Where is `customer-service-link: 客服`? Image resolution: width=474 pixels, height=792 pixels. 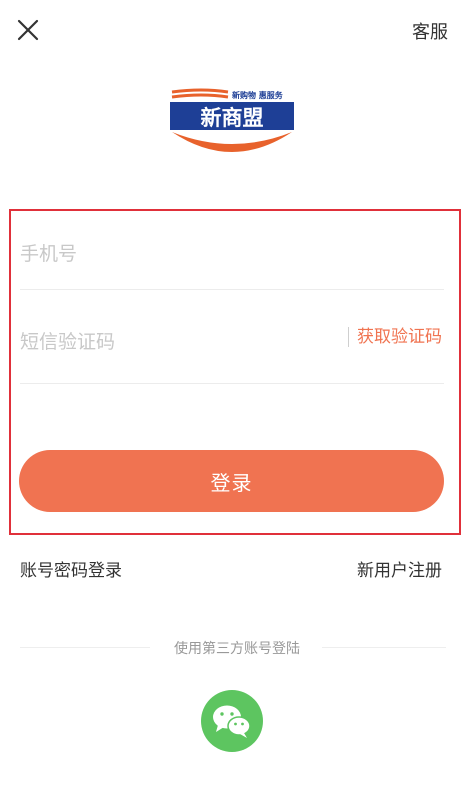
customer-service-link: 客服 is located at coordinates (430, 31).